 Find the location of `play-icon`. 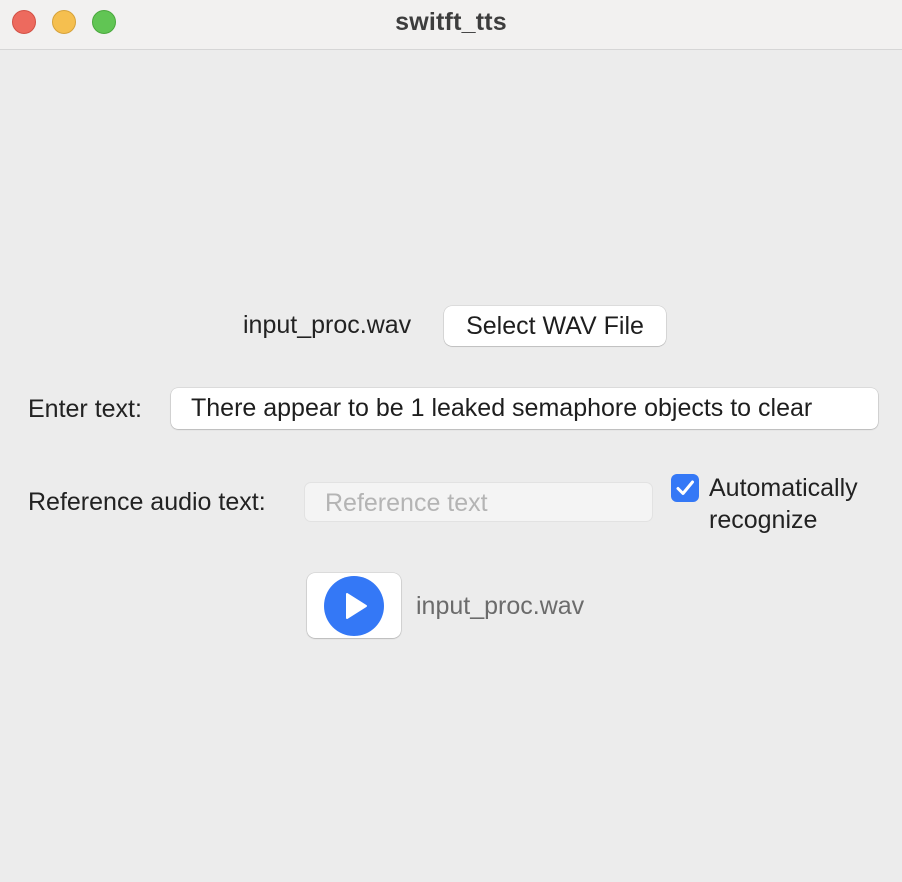

play-icon is located at coordinates (356, 606).